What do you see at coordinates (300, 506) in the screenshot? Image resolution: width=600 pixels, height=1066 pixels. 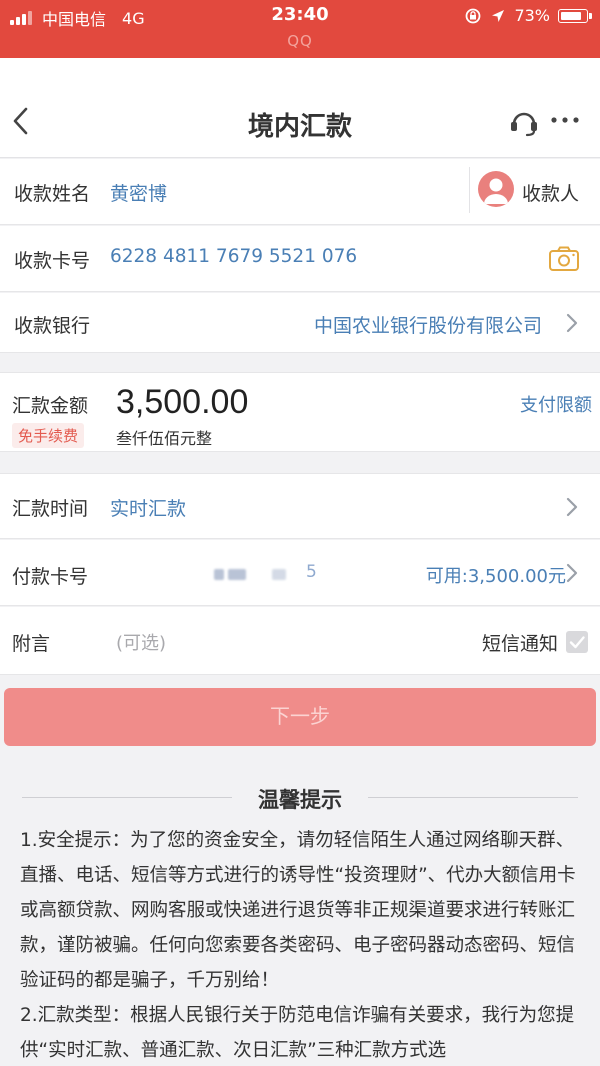 I see `transfer-time-row: 汇款时间 实时汇款` at bounding box center [300, 506].